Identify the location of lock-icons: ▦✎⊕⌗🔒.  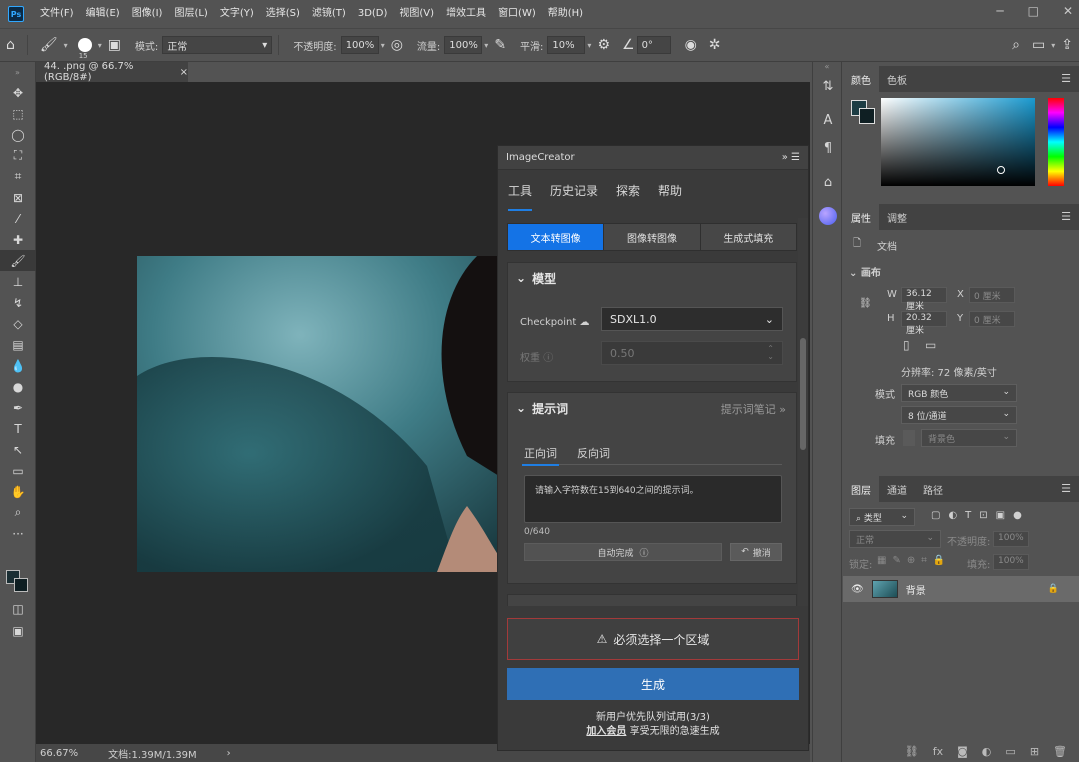
(914, 560).